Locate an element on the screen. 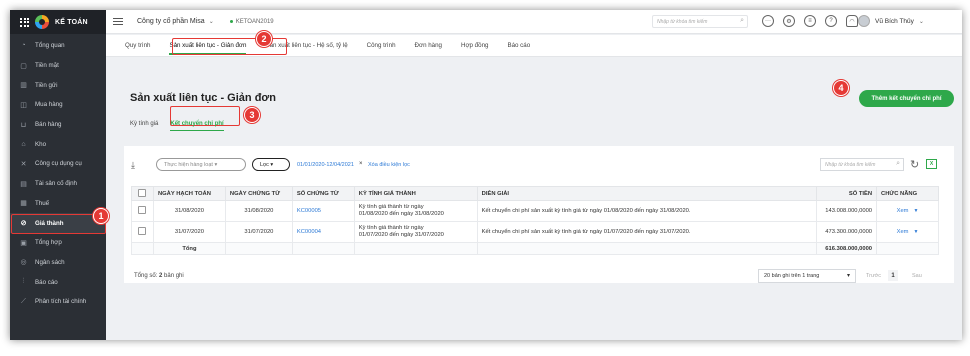 The image size is (970, 356). app-grid-icon is located at coordinates (24, 22).